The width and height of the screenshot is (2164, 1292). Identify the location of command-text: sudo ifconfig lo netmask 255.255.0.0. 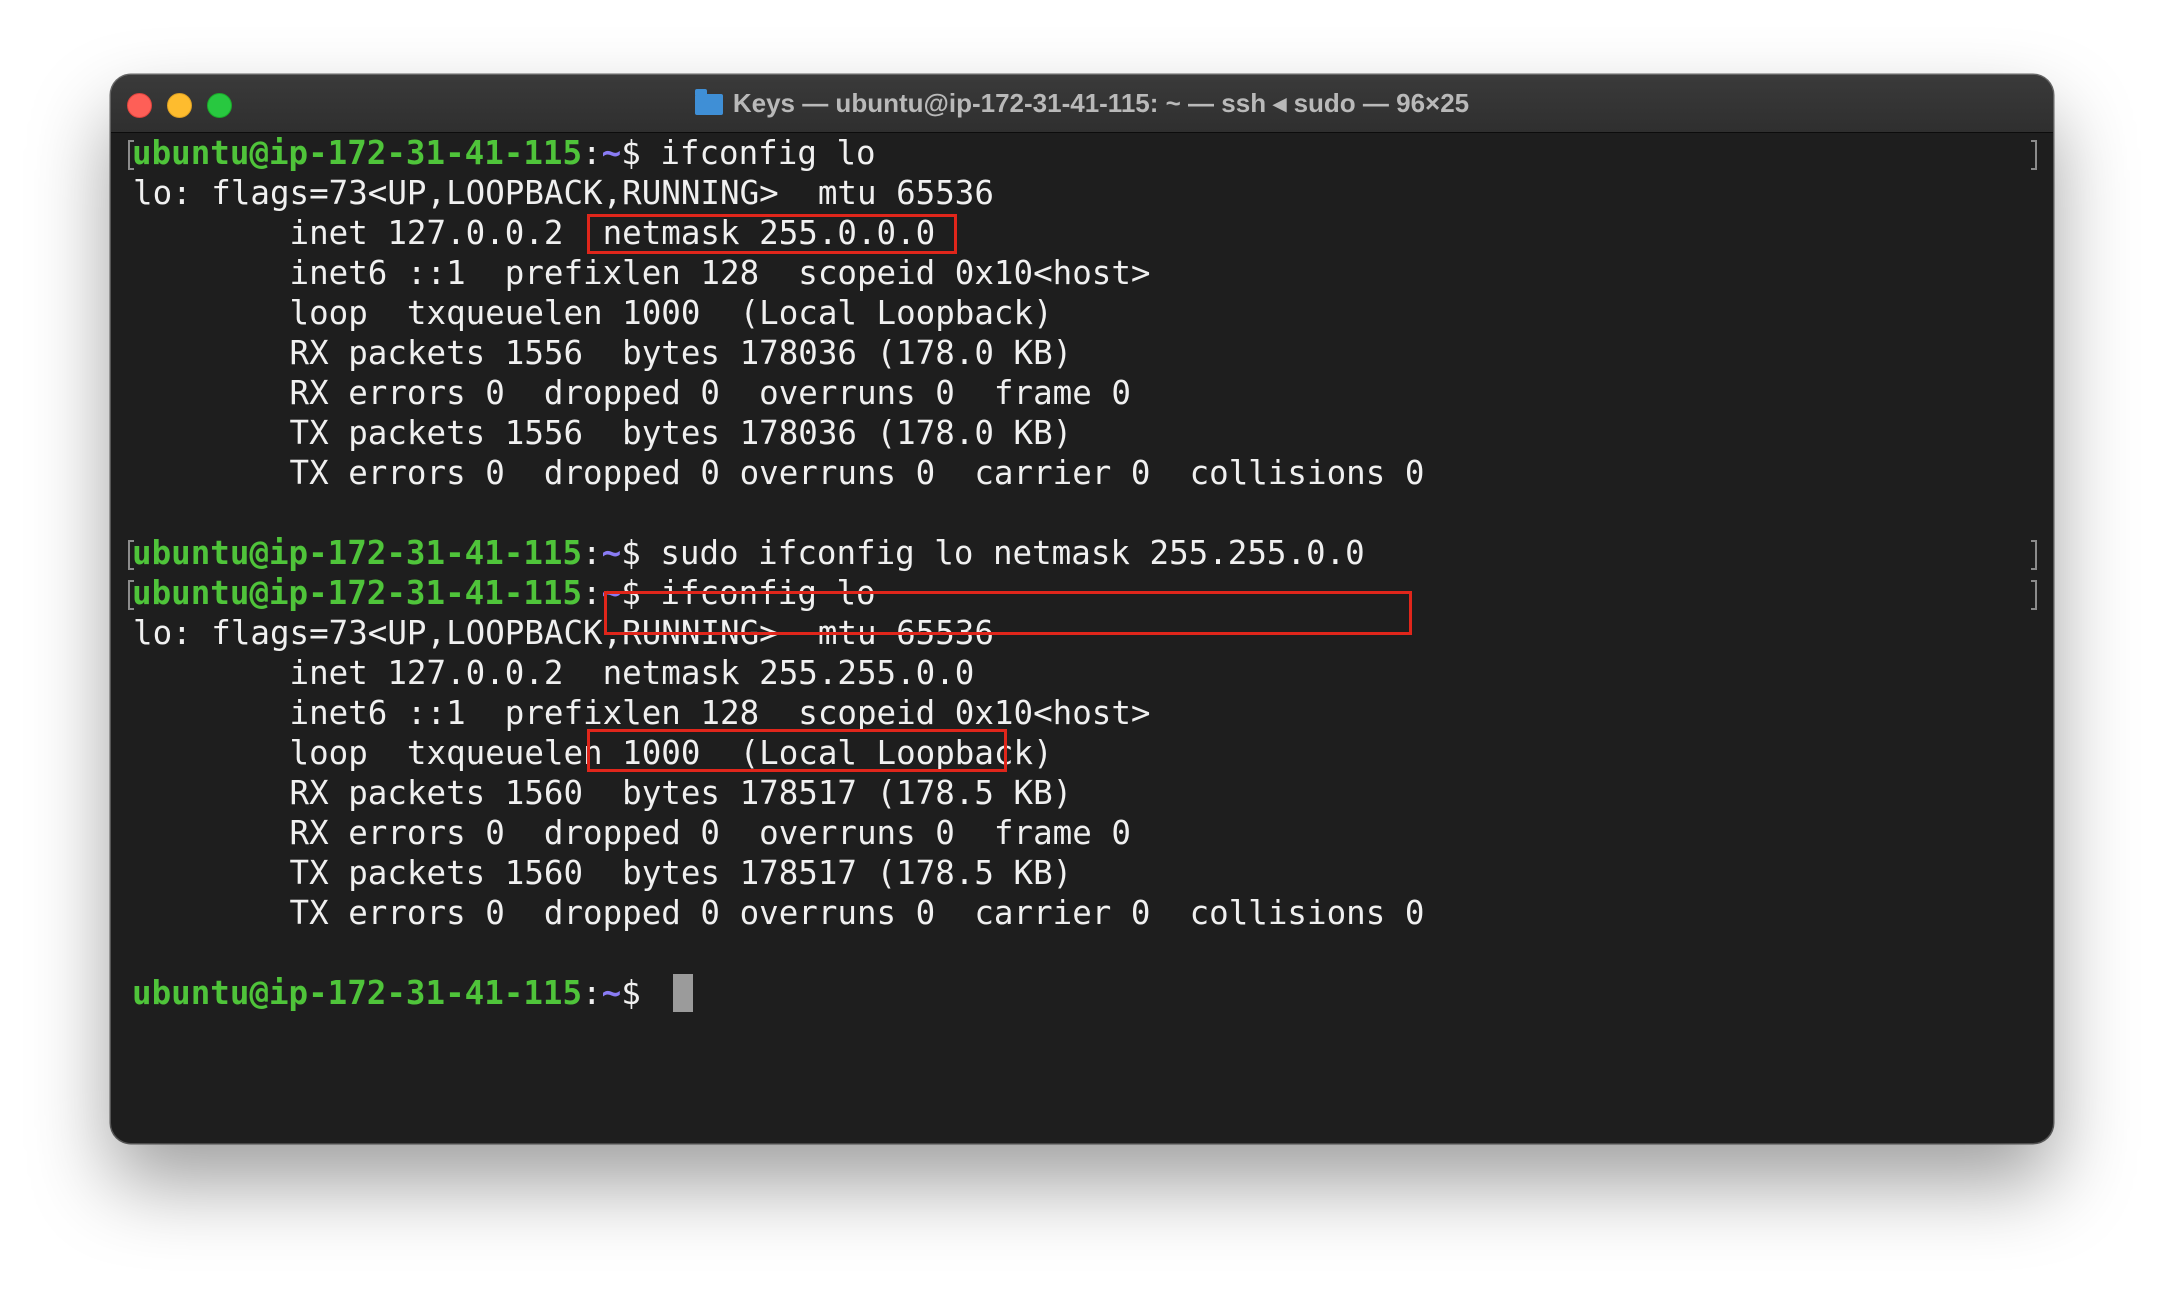
(1002, 553).